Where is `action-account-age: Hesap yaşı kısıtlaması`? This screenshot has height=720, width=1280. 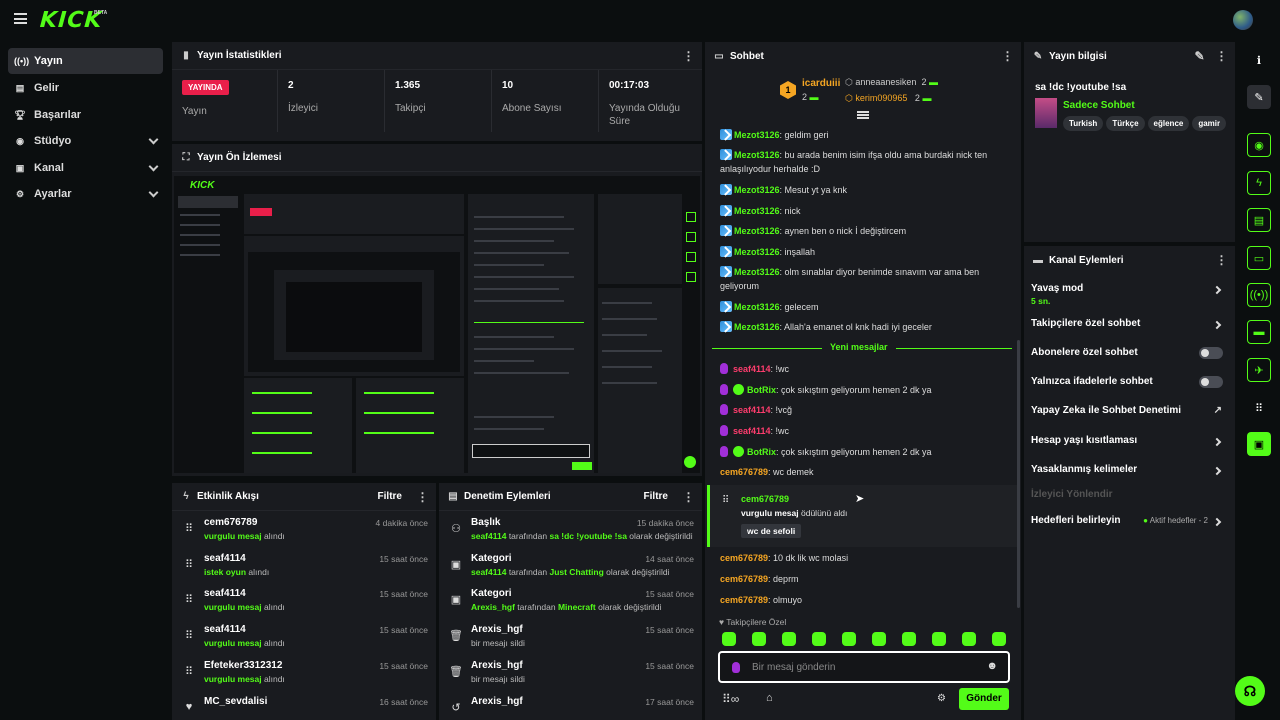
action-account-age: Hesap yaşı kısıtlaması is located at coordinates (1128, 449).